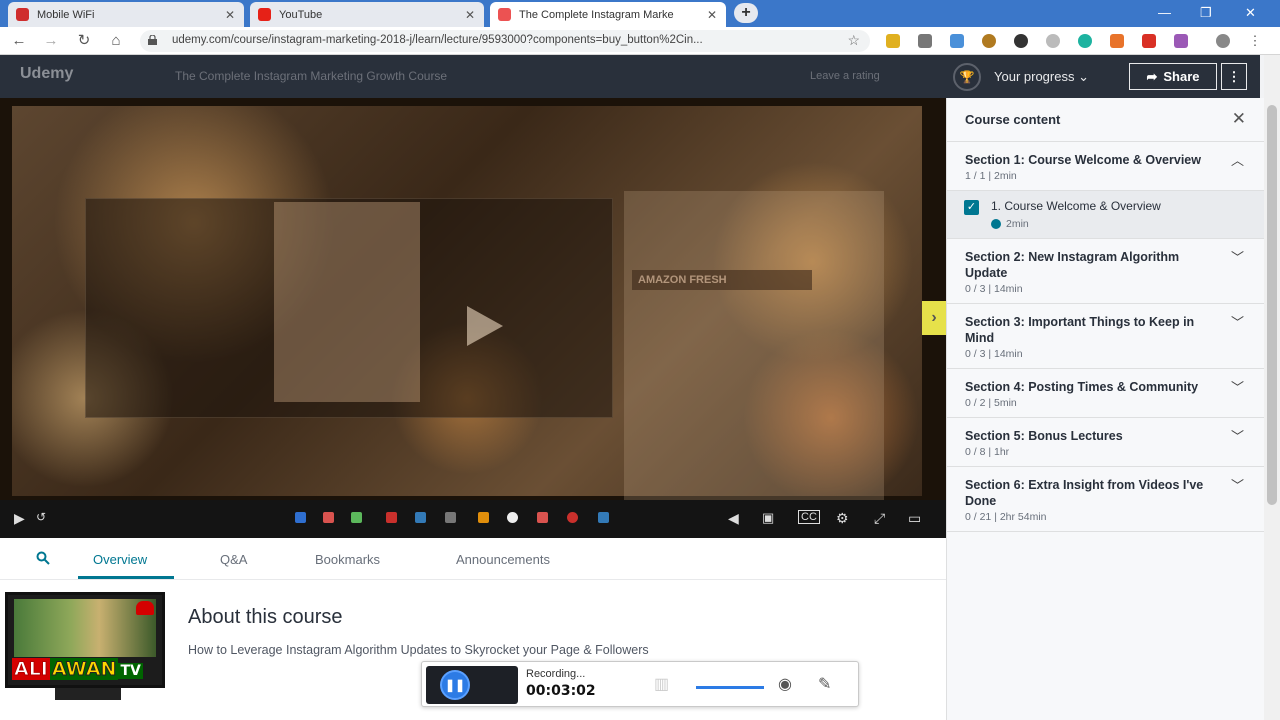 The height and width of the screenshot is (720, 1280). What do you see at coordinates (785, 684) in the screenshot?
I see `webcam-icon: ◉` at bounding box center [785, 684].